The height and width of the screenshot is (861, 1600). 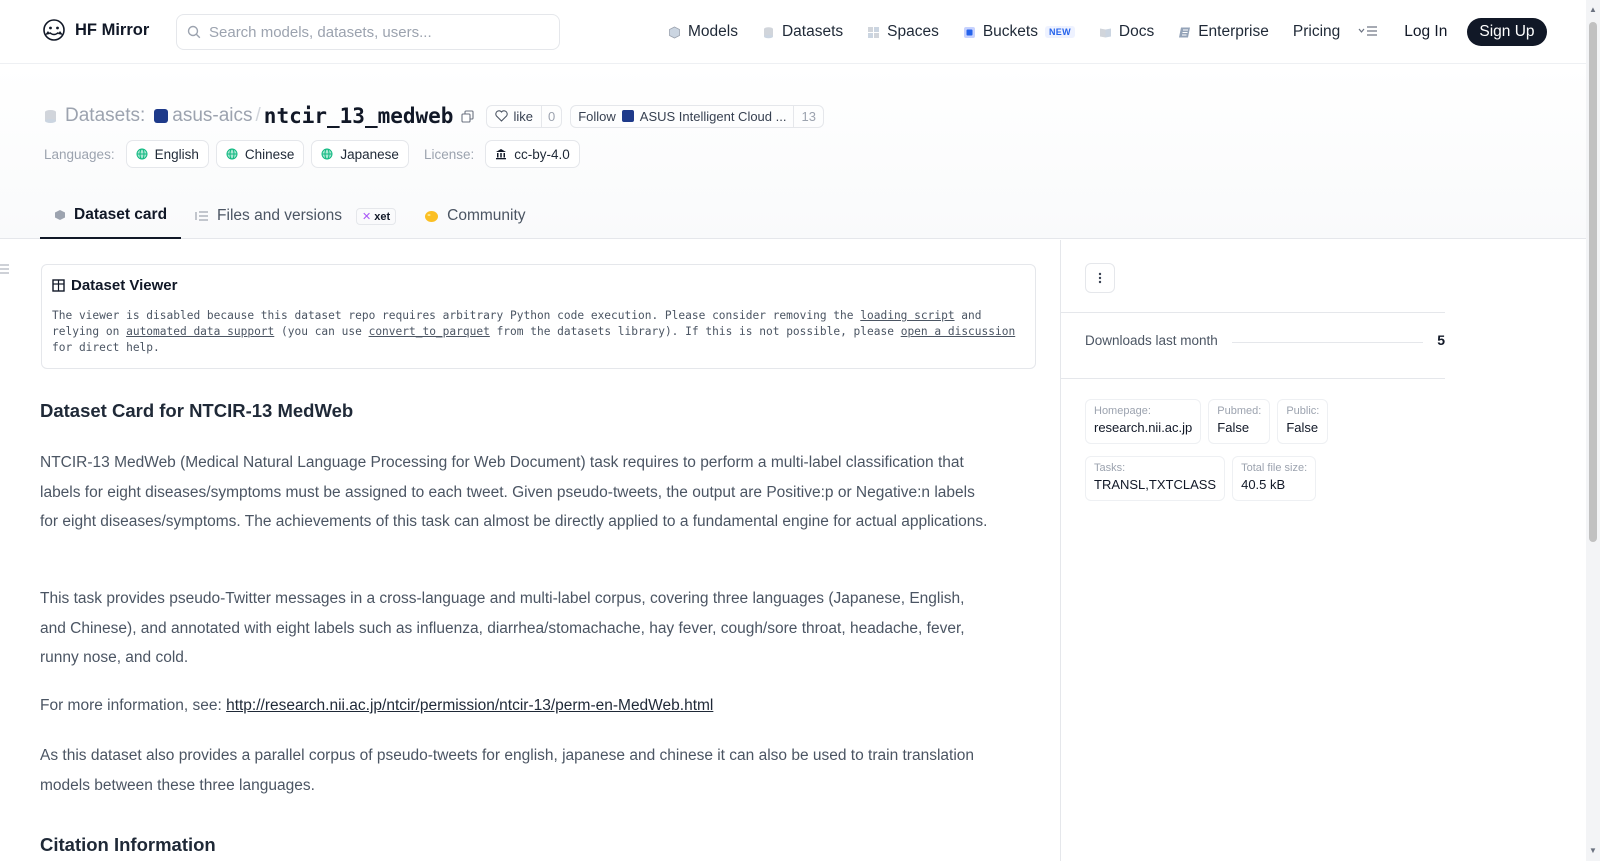 I want to click on dataset-icon, so click(x=50, y=116).